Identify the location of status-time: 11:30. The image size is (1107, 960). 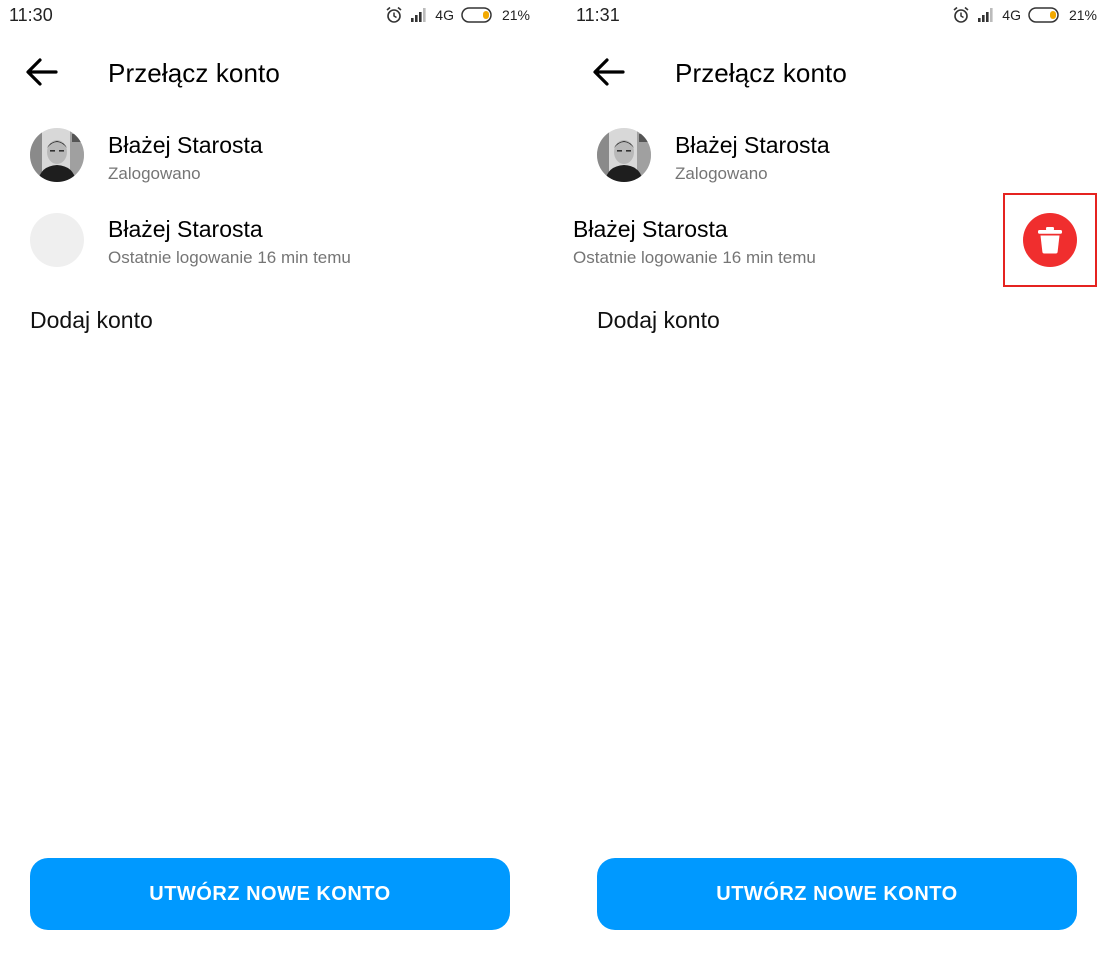
(31, 15).